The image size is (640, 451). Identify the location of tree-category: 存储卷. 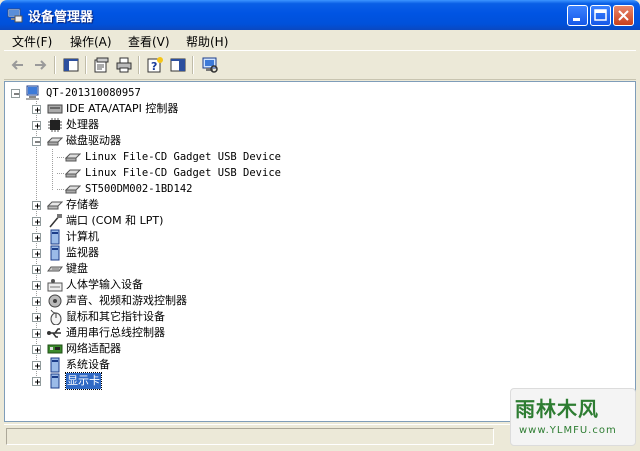
(159, 205).